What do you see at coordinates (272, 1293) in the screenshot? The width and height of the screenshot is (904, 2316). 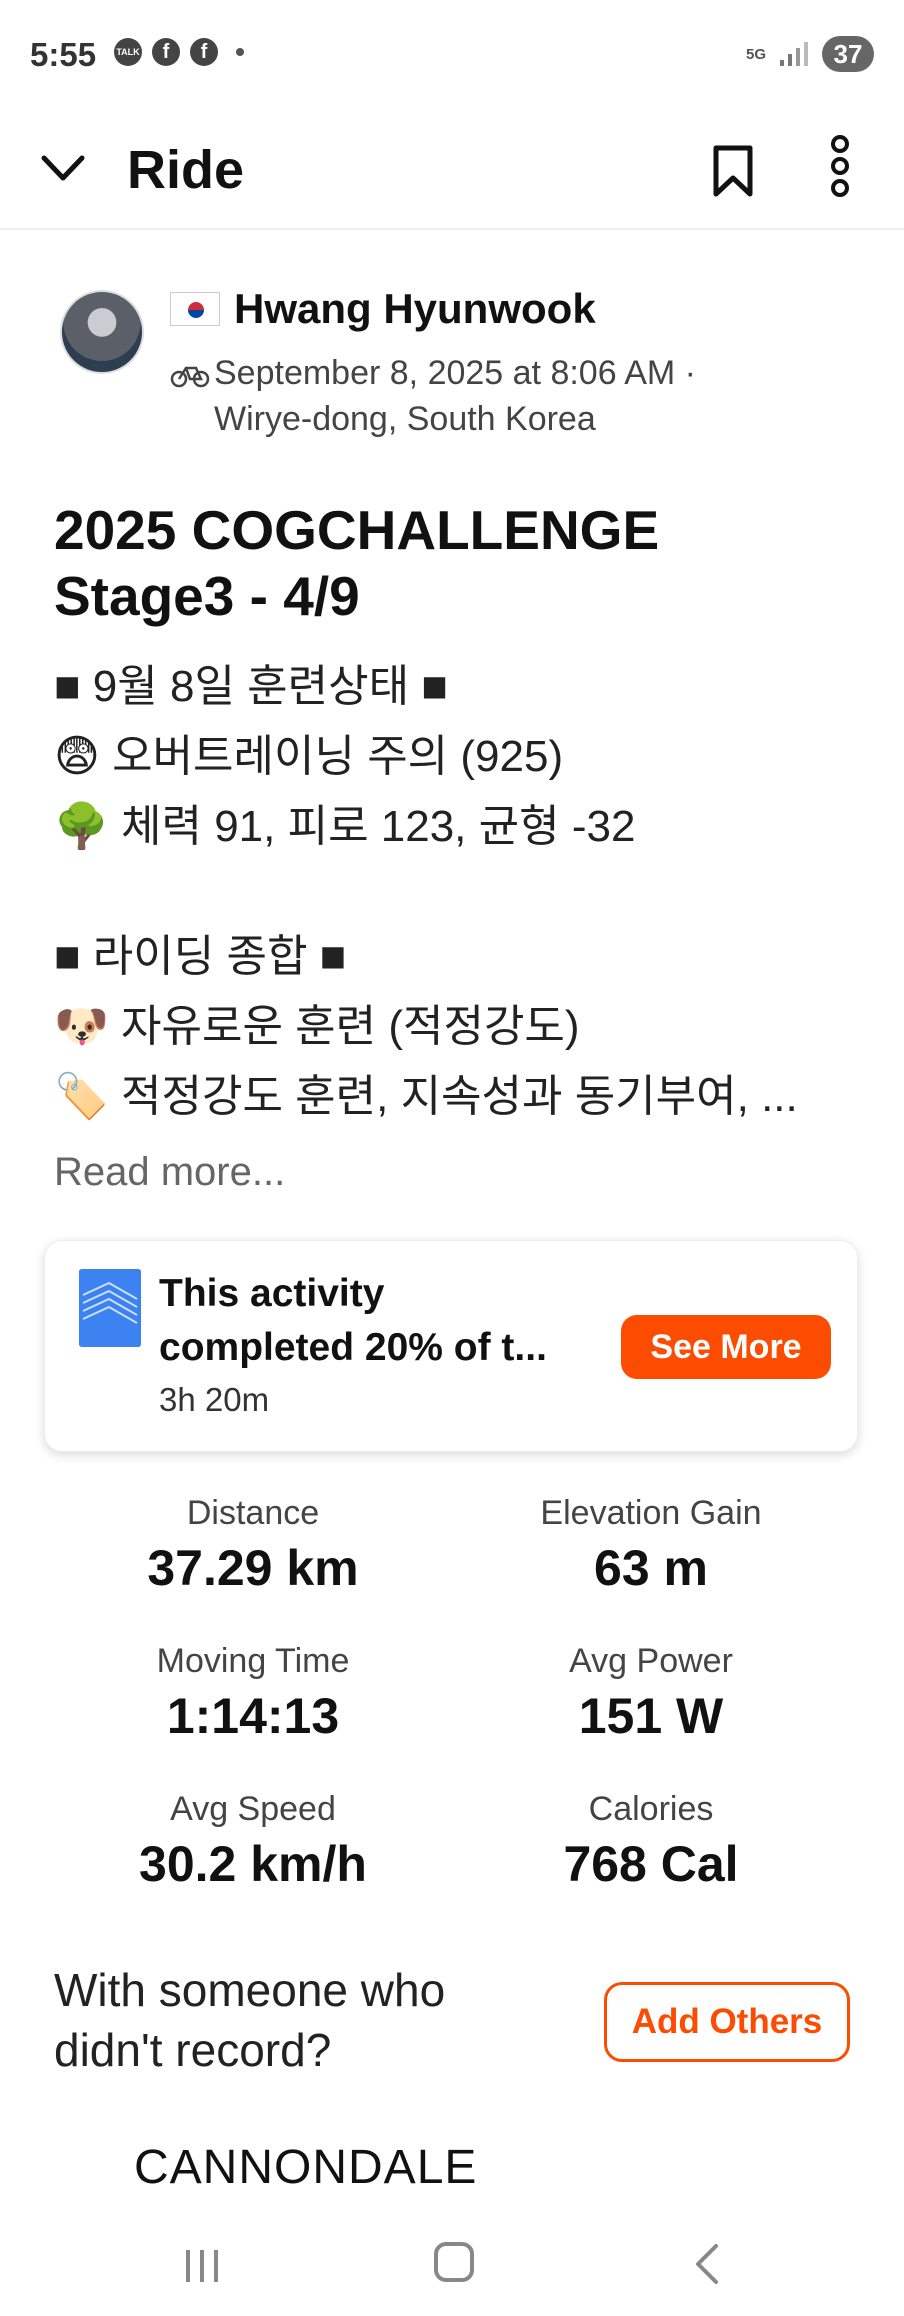 I see `challenge-line: This activity` at bounding box center [272, 1293].